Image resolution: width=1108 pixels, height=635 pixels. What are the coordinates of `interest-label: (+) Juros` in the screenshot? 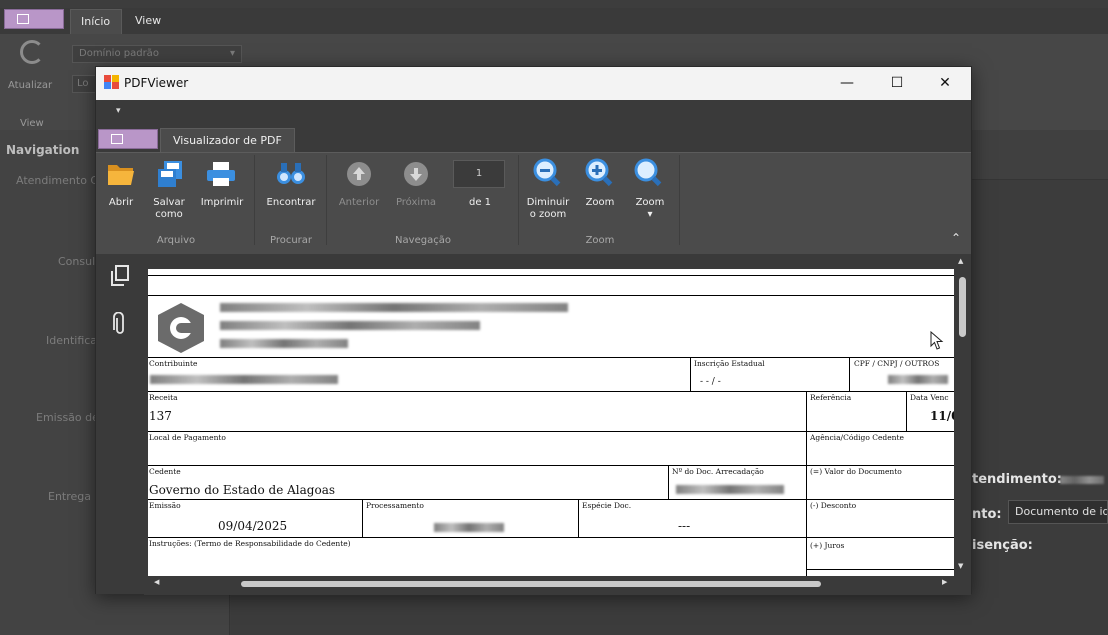 It's located at (827, 545).